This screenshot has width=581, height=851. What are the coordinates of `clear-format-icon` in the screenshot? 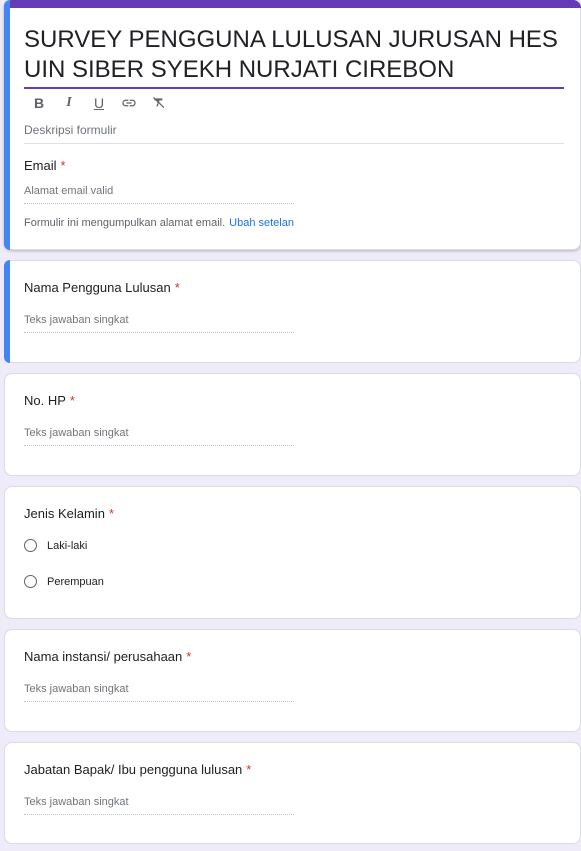 It's located at (159, 103).